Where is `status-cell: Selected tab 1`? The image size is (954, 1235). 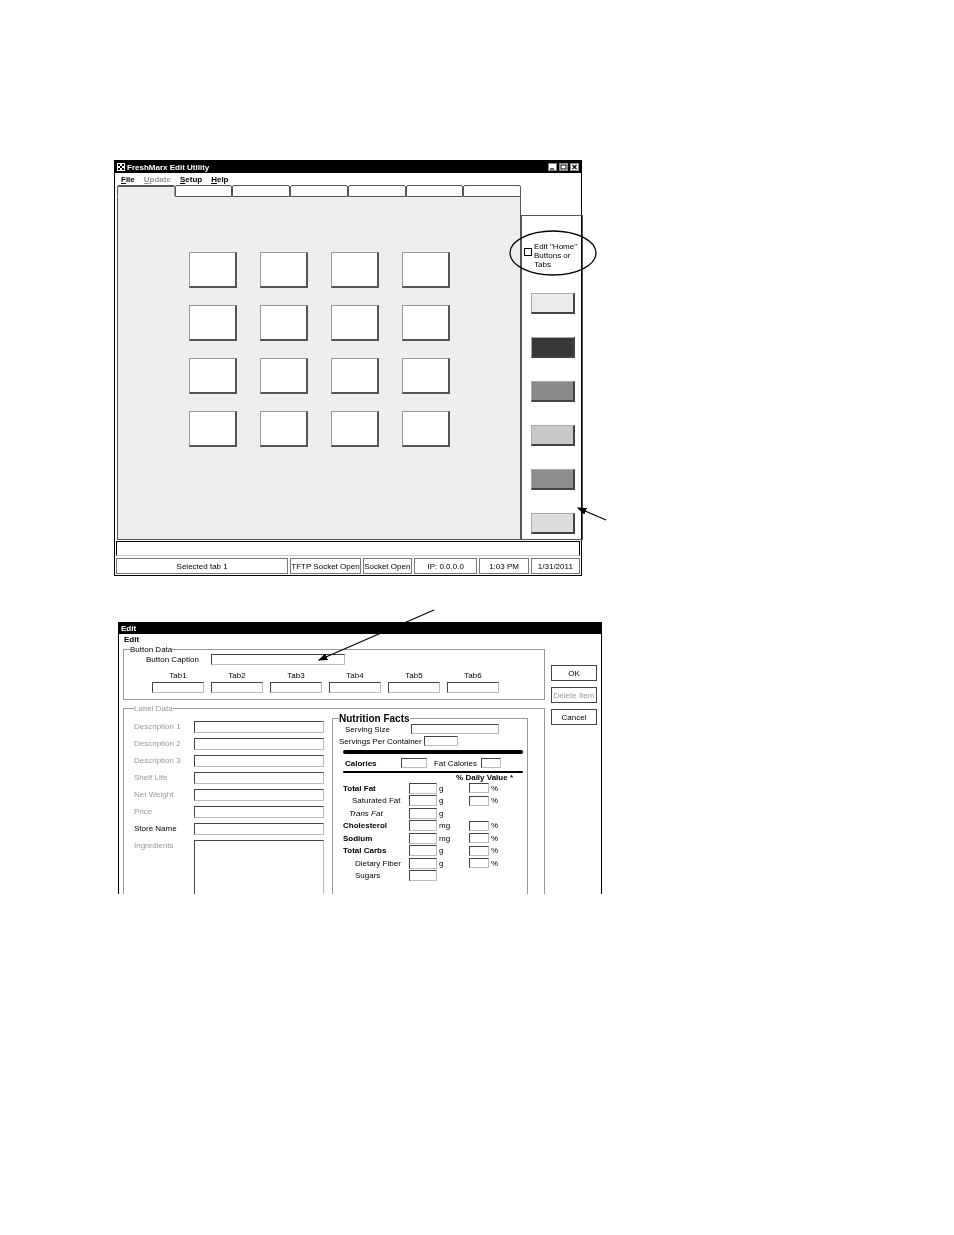
status-cell: Selected tab 1 is located at coordinates (202, 566).